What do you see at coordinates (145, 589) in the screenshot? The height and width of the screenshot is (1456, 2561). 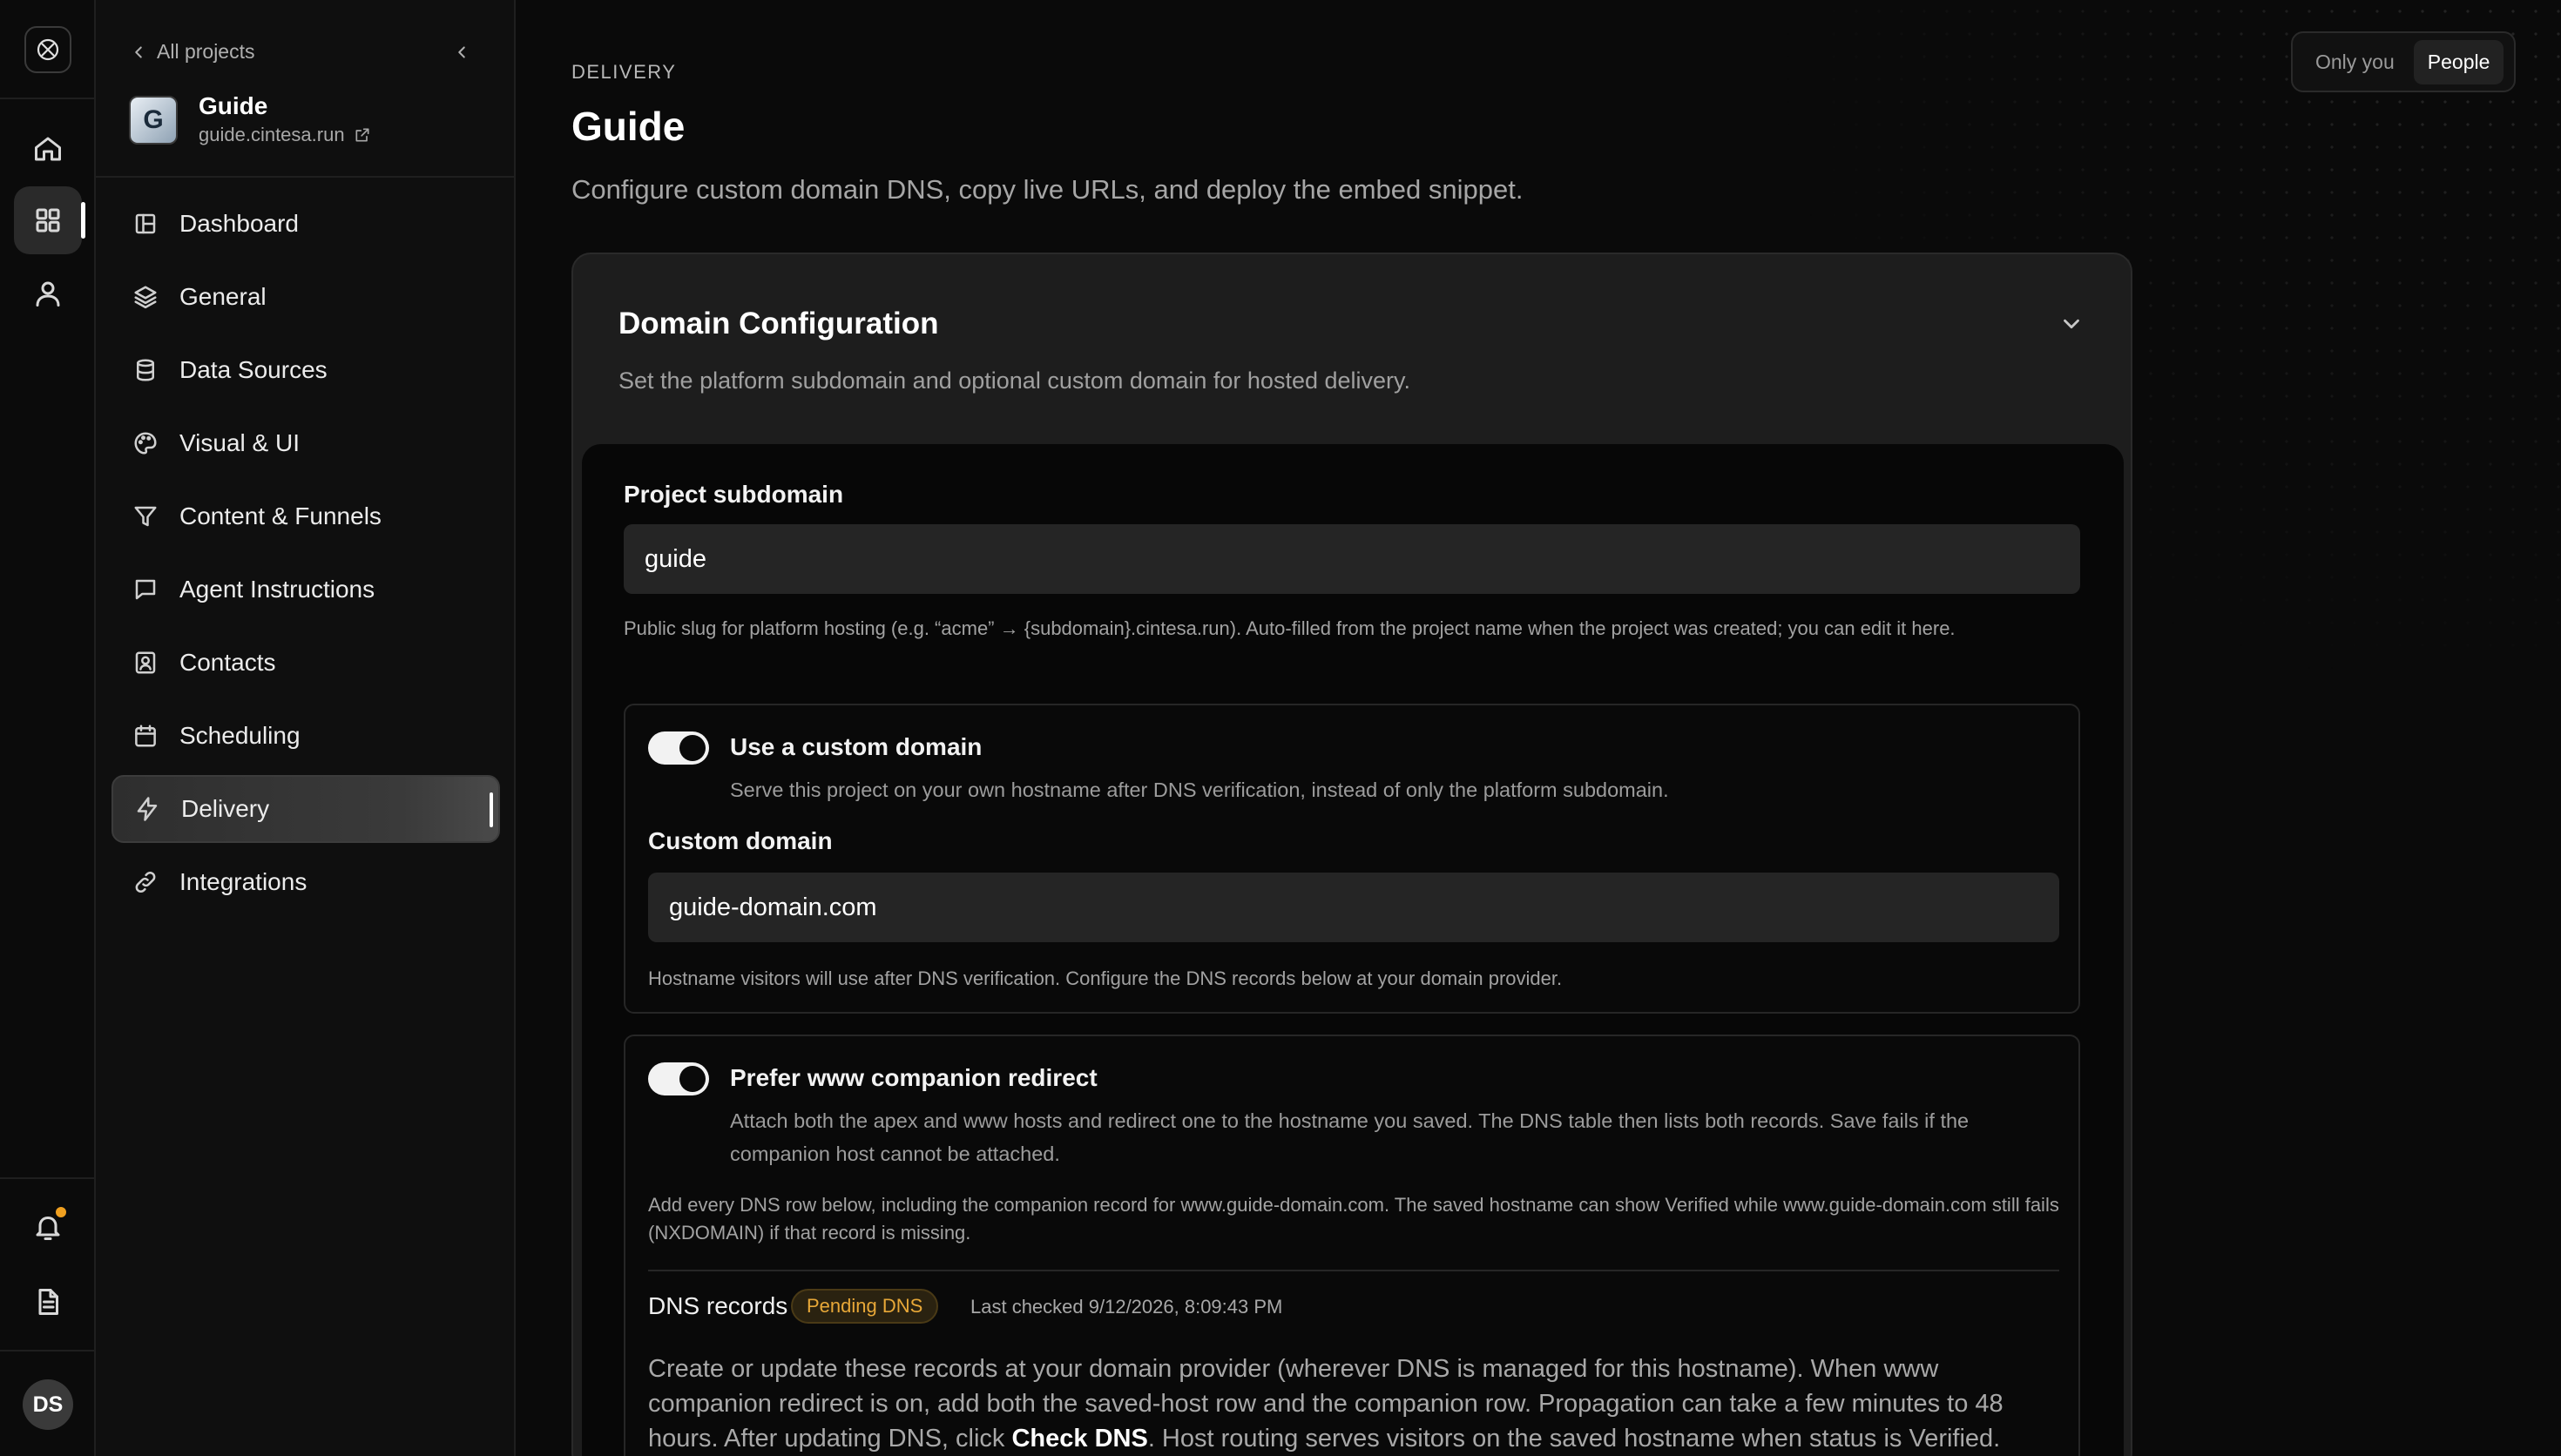 I see `chat-icon` at bounding box center [145, 589].